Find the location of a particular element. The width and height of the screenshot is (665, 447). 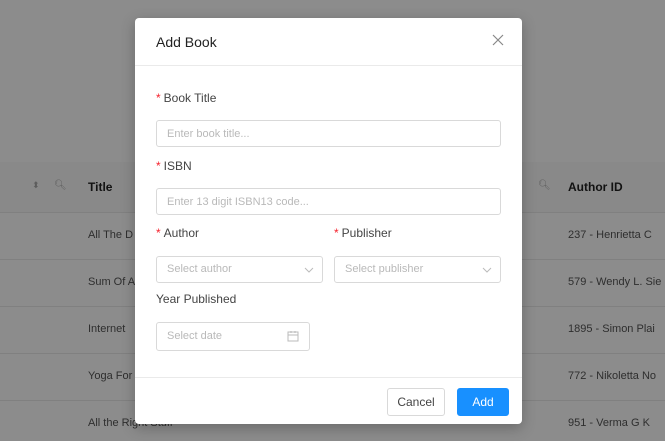

author-select: Select author is located at coordinates (239, 269).